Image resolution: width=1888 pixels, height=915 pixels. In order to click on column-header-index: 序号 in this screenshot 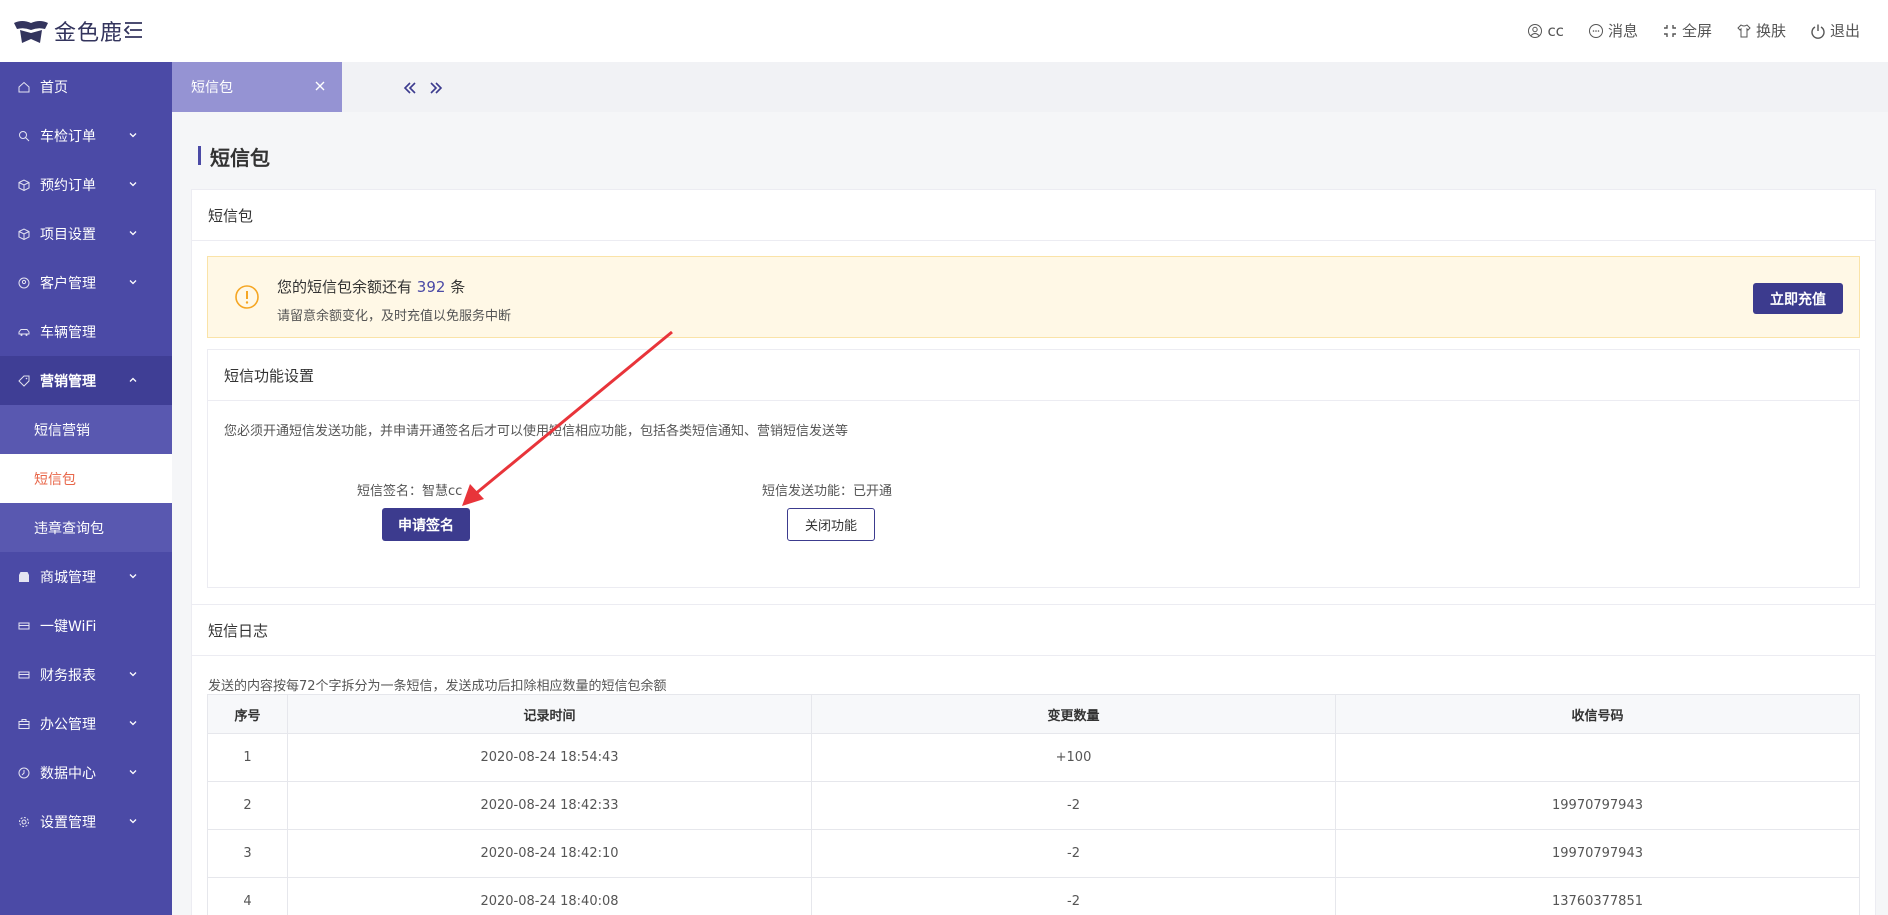, I will do `click(247, 714)`.